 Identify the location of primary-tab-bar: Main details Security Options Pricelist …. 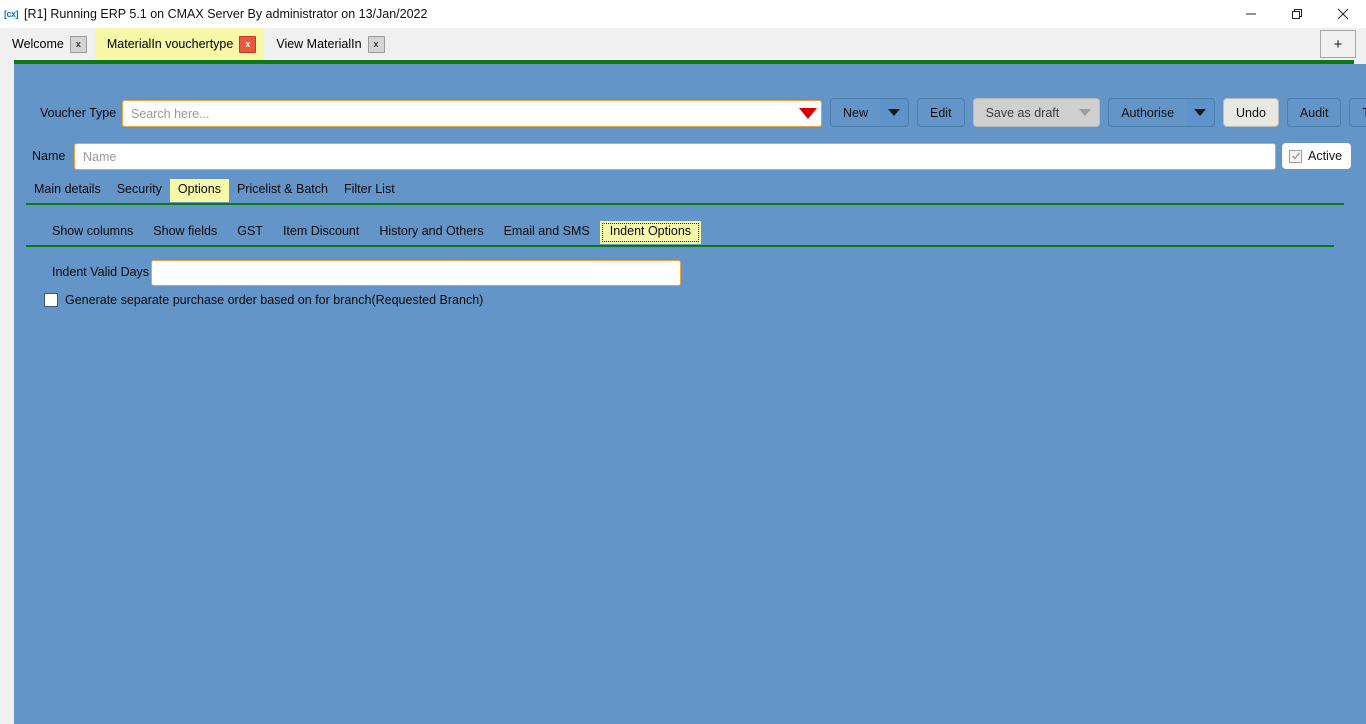
(690, 190).